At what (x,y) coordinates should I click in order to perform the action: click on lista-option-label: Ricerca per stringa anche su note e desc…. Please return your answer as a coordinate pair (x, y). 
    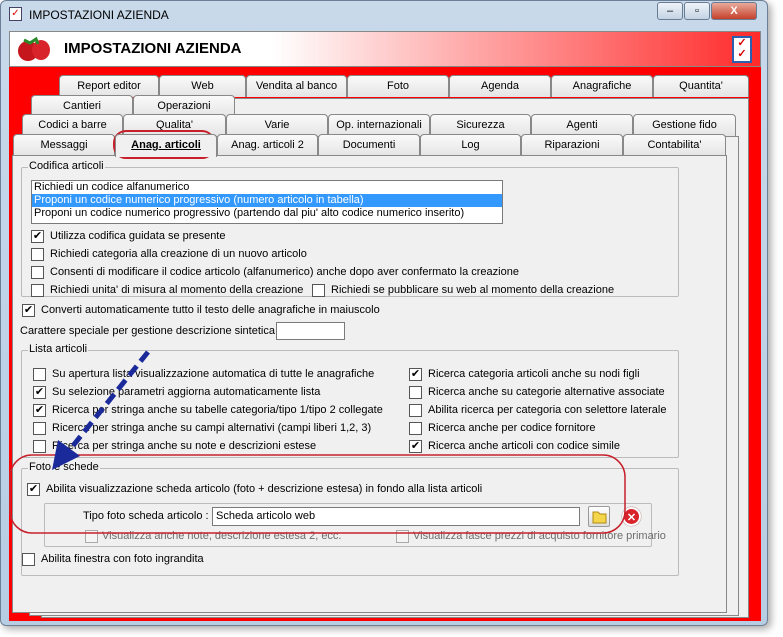
    Looking at the image, I should click on (184, 446).